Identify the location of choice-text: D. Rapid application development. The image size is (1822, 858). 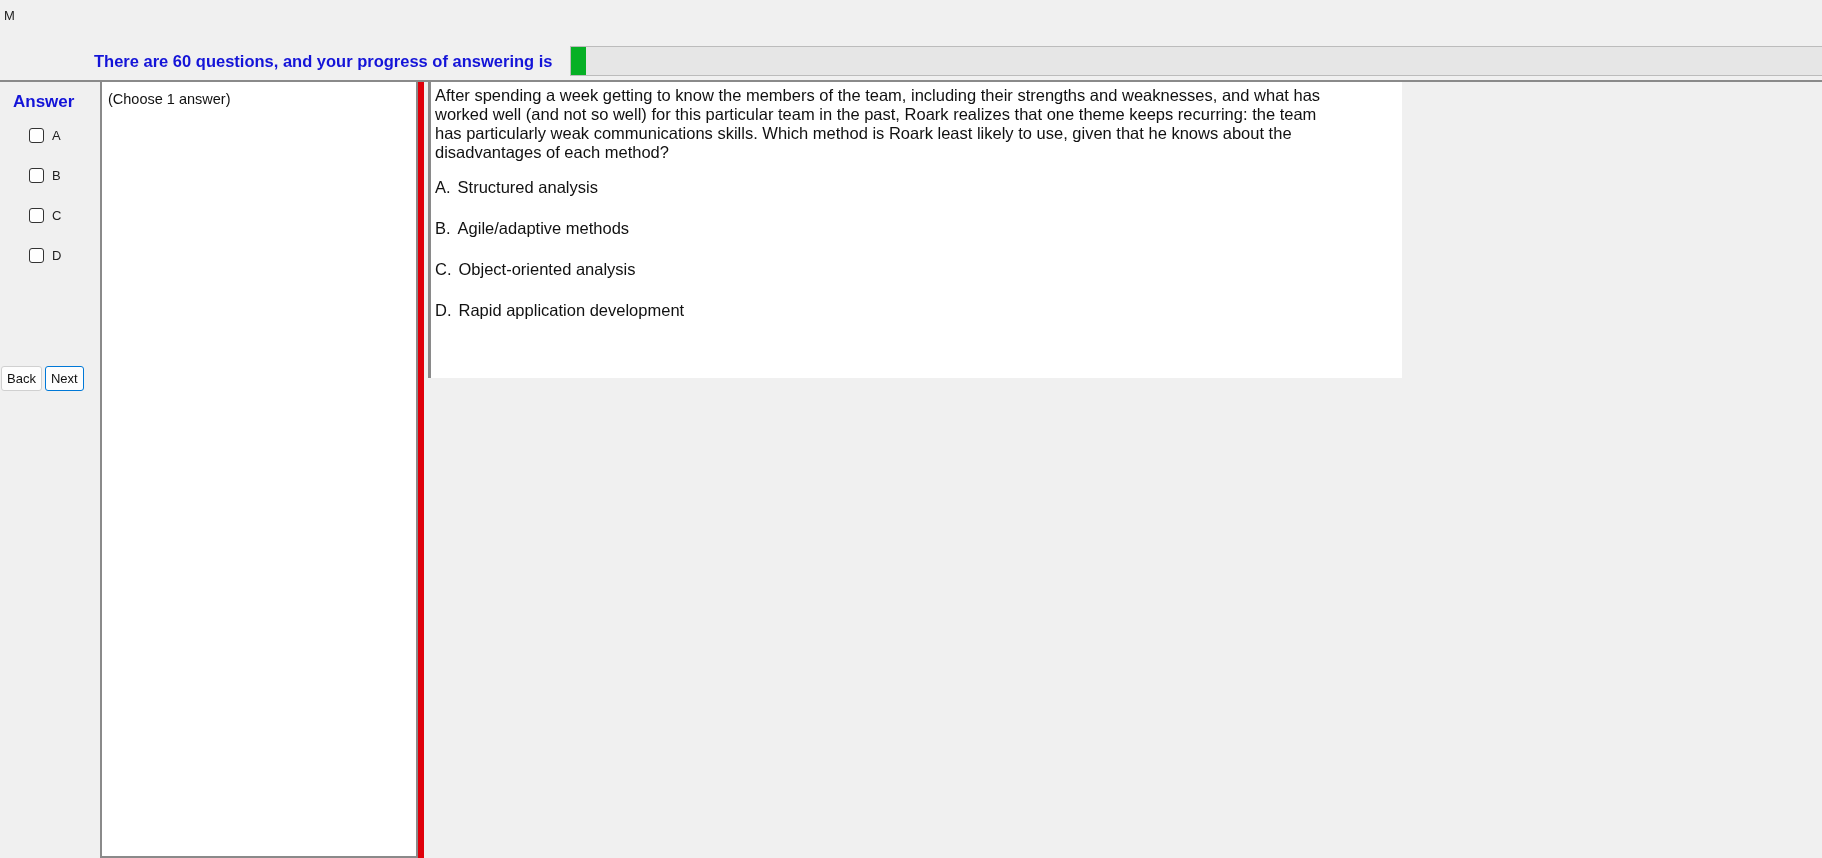
(560, 310).